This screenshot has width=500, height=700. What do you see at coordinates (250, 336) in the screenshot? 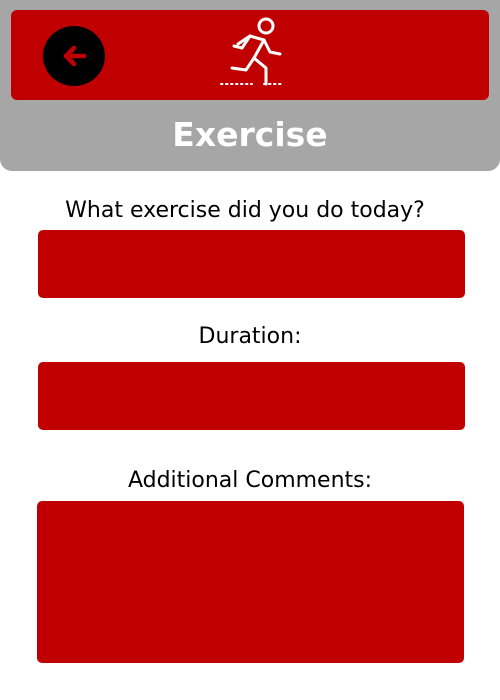
I see `duration-label: Duration:` at bounding box center [250, 336].